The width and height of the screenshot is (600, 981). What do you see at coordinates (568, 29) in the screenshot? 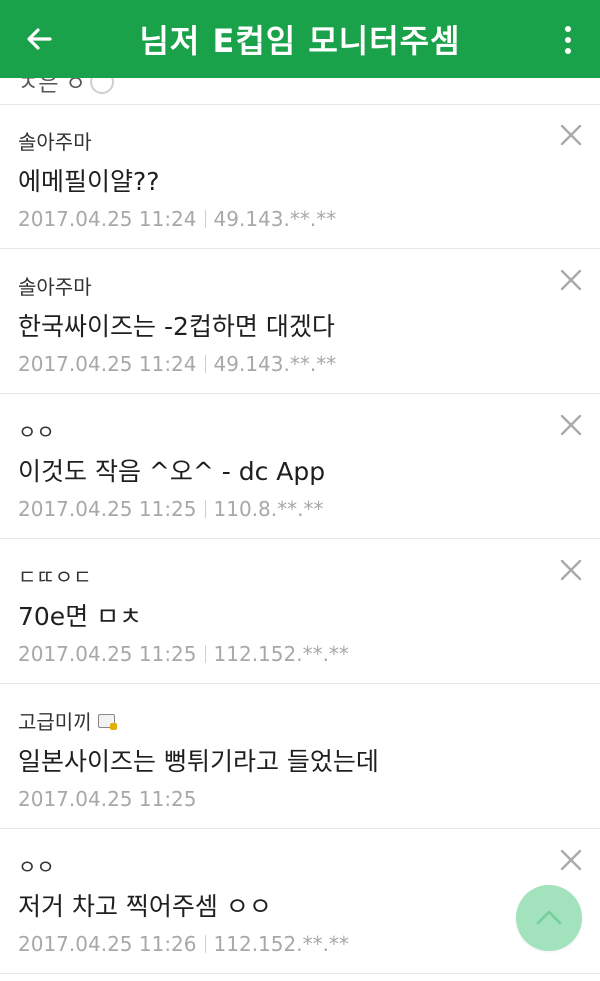
I see `more-vert-icon` at bounding box center [568, 29].